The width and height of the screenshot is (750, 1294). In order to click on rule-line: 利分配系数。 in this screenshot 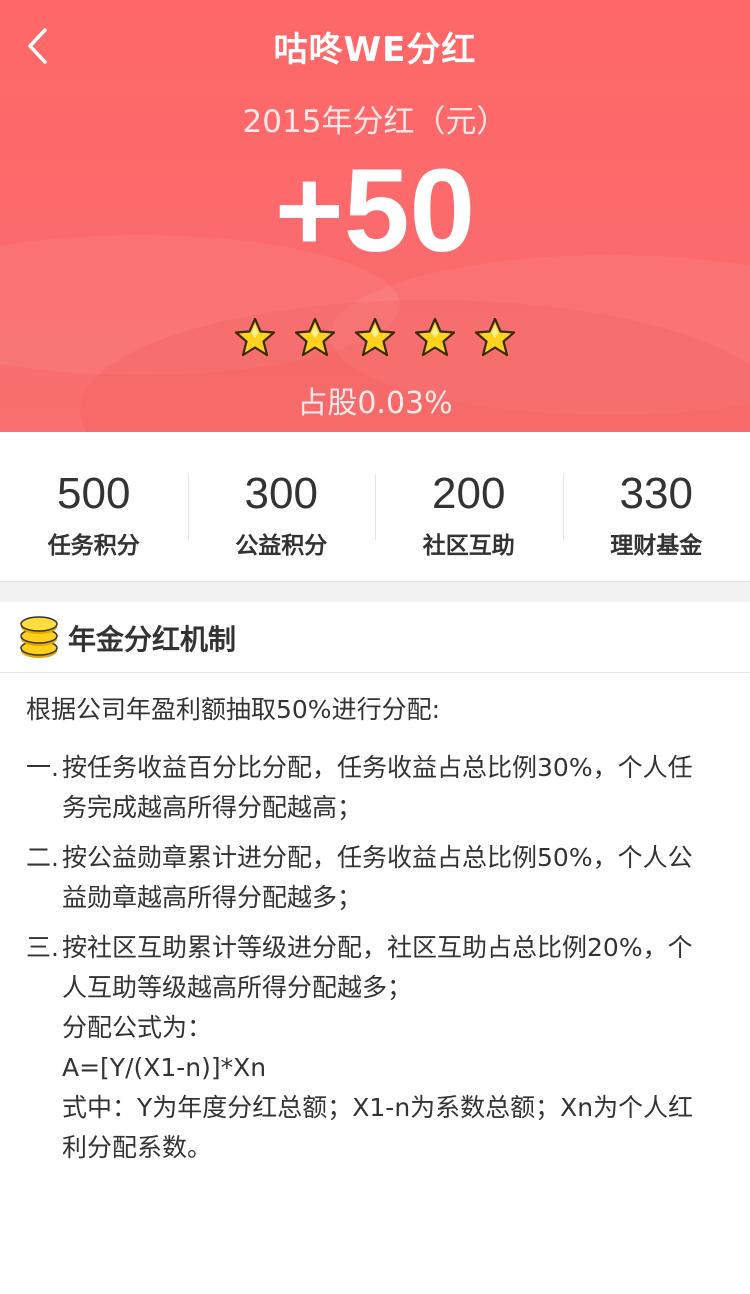, I will do `click(137, 1147)`.